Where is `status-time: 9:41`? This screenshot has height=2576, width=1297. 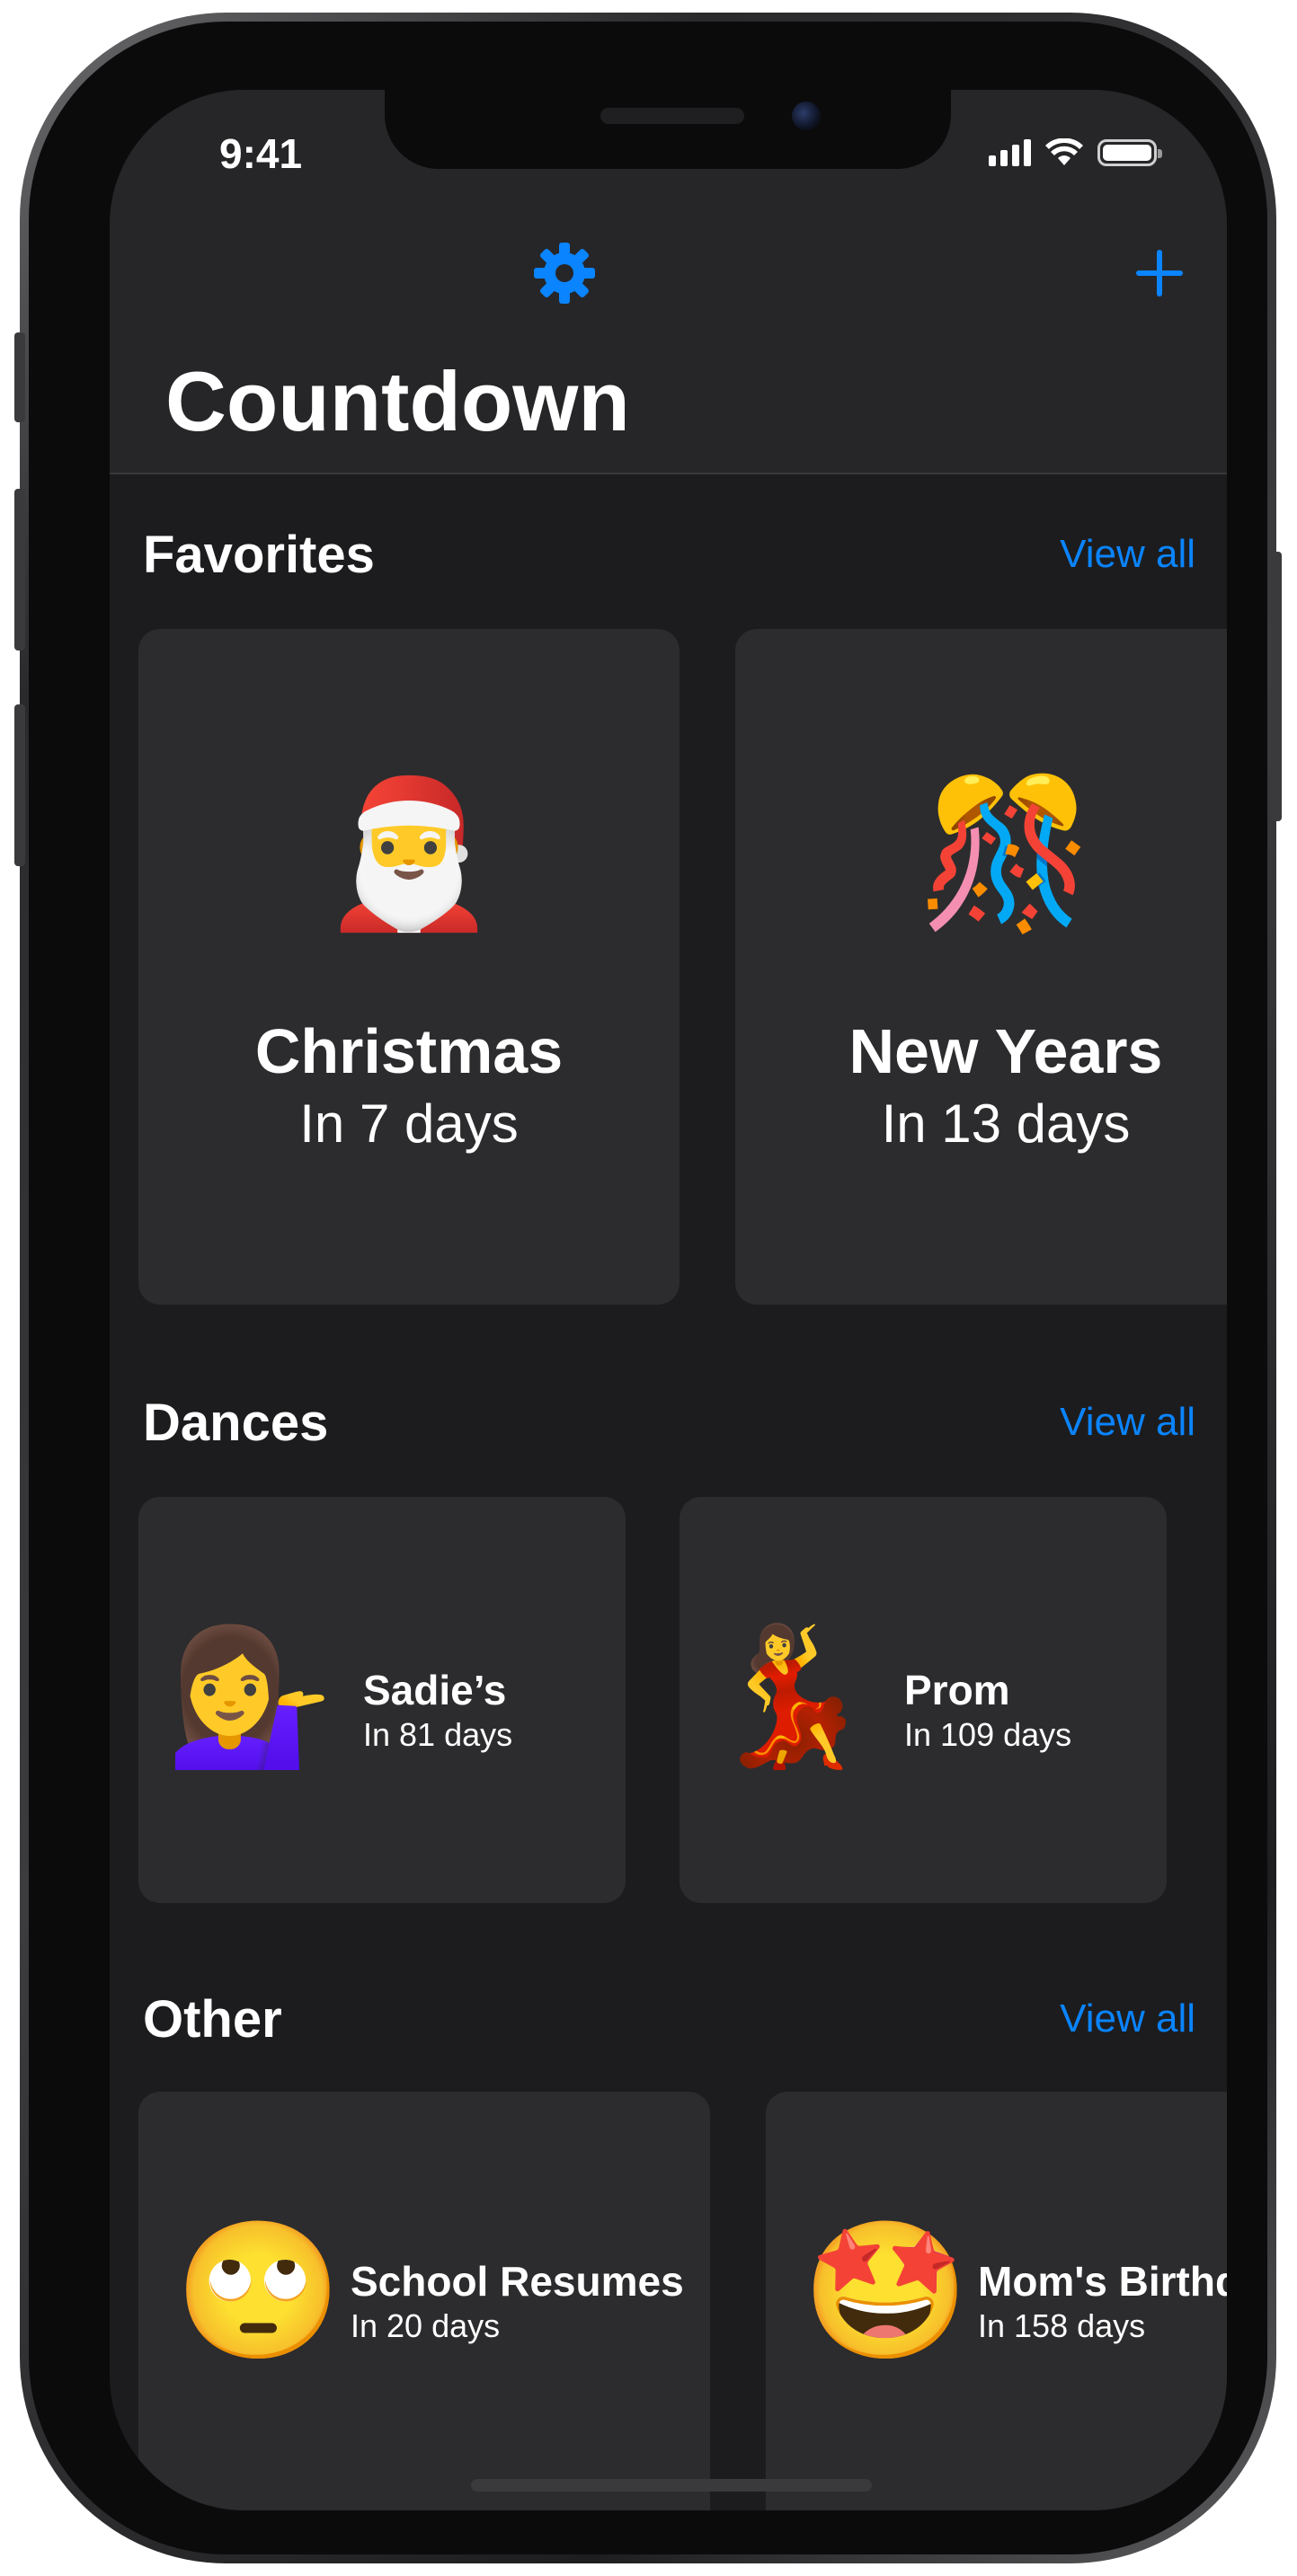
status-time: 9:41 is located at coordinates (261, 153).